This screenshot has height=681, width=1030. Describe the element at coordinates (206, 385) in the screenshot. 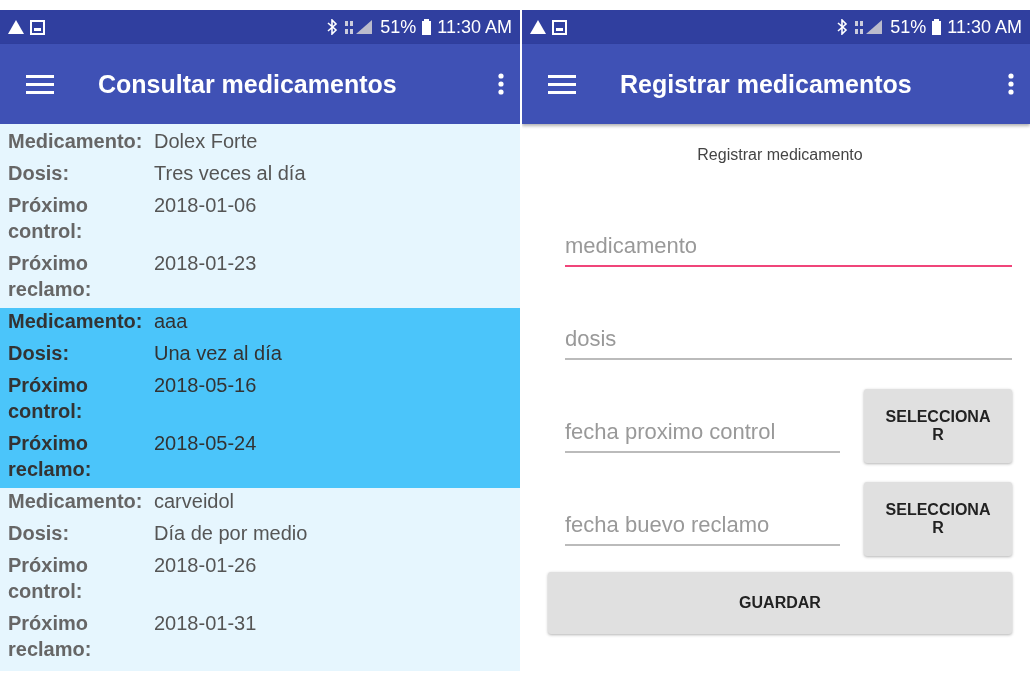

I see `field-value: 2018-05-16` at that location.